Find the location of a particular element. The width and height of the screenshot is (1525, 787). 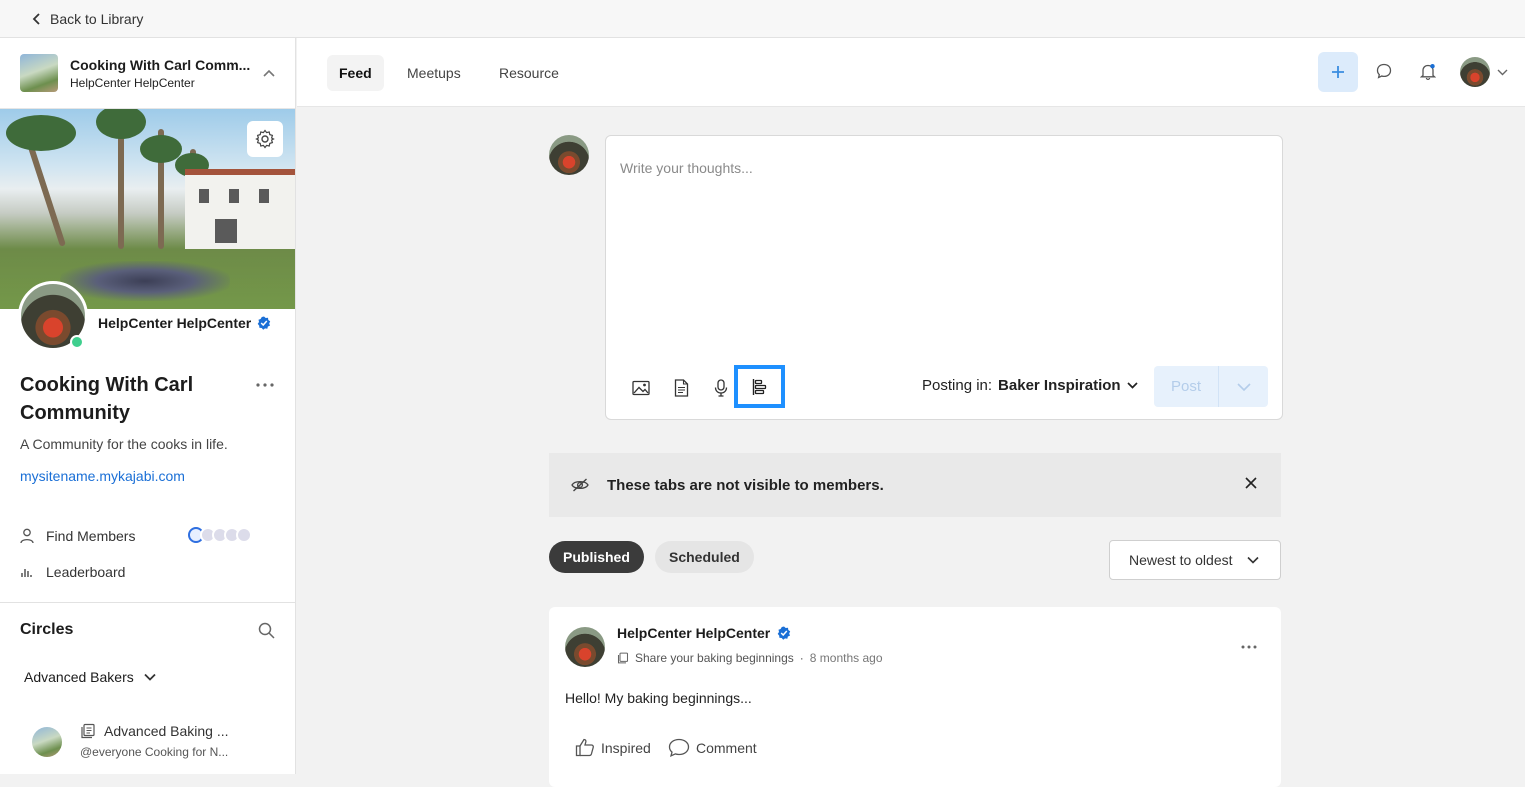

post-author-name: HelpCenter HelpCenter is located at coordinates (693, 633).